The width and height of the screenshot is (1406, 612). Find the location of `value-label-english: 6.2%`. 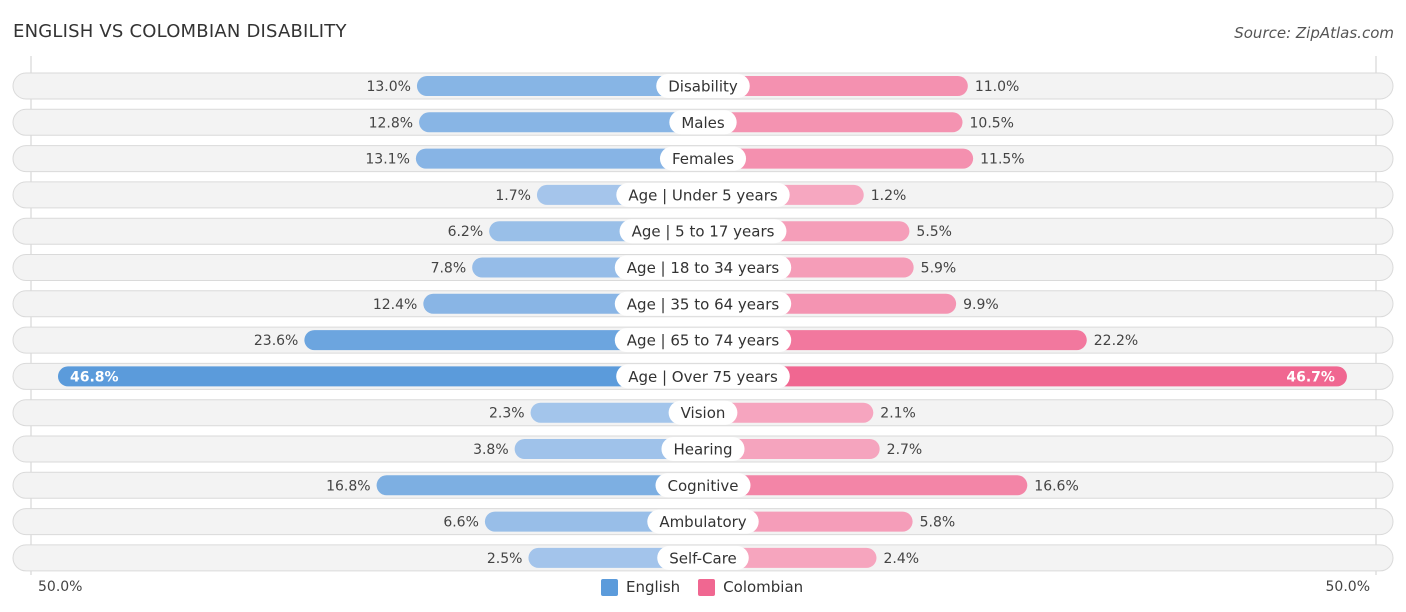

value-label-english: 6.2% is located at coordinates (466, 232).